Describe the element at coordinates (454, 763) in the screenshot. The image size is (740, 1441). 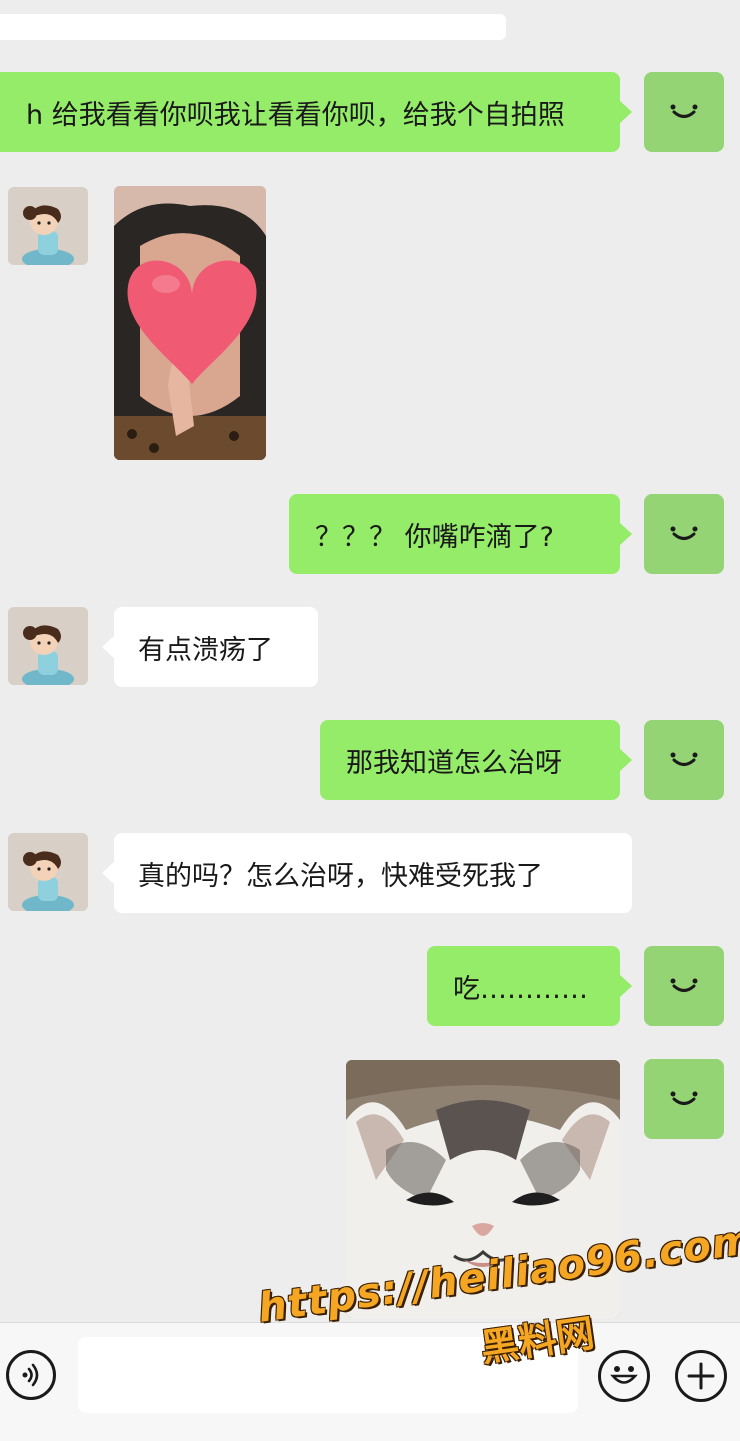
I see `message-text: 那我知道怎么治呀` at that location.